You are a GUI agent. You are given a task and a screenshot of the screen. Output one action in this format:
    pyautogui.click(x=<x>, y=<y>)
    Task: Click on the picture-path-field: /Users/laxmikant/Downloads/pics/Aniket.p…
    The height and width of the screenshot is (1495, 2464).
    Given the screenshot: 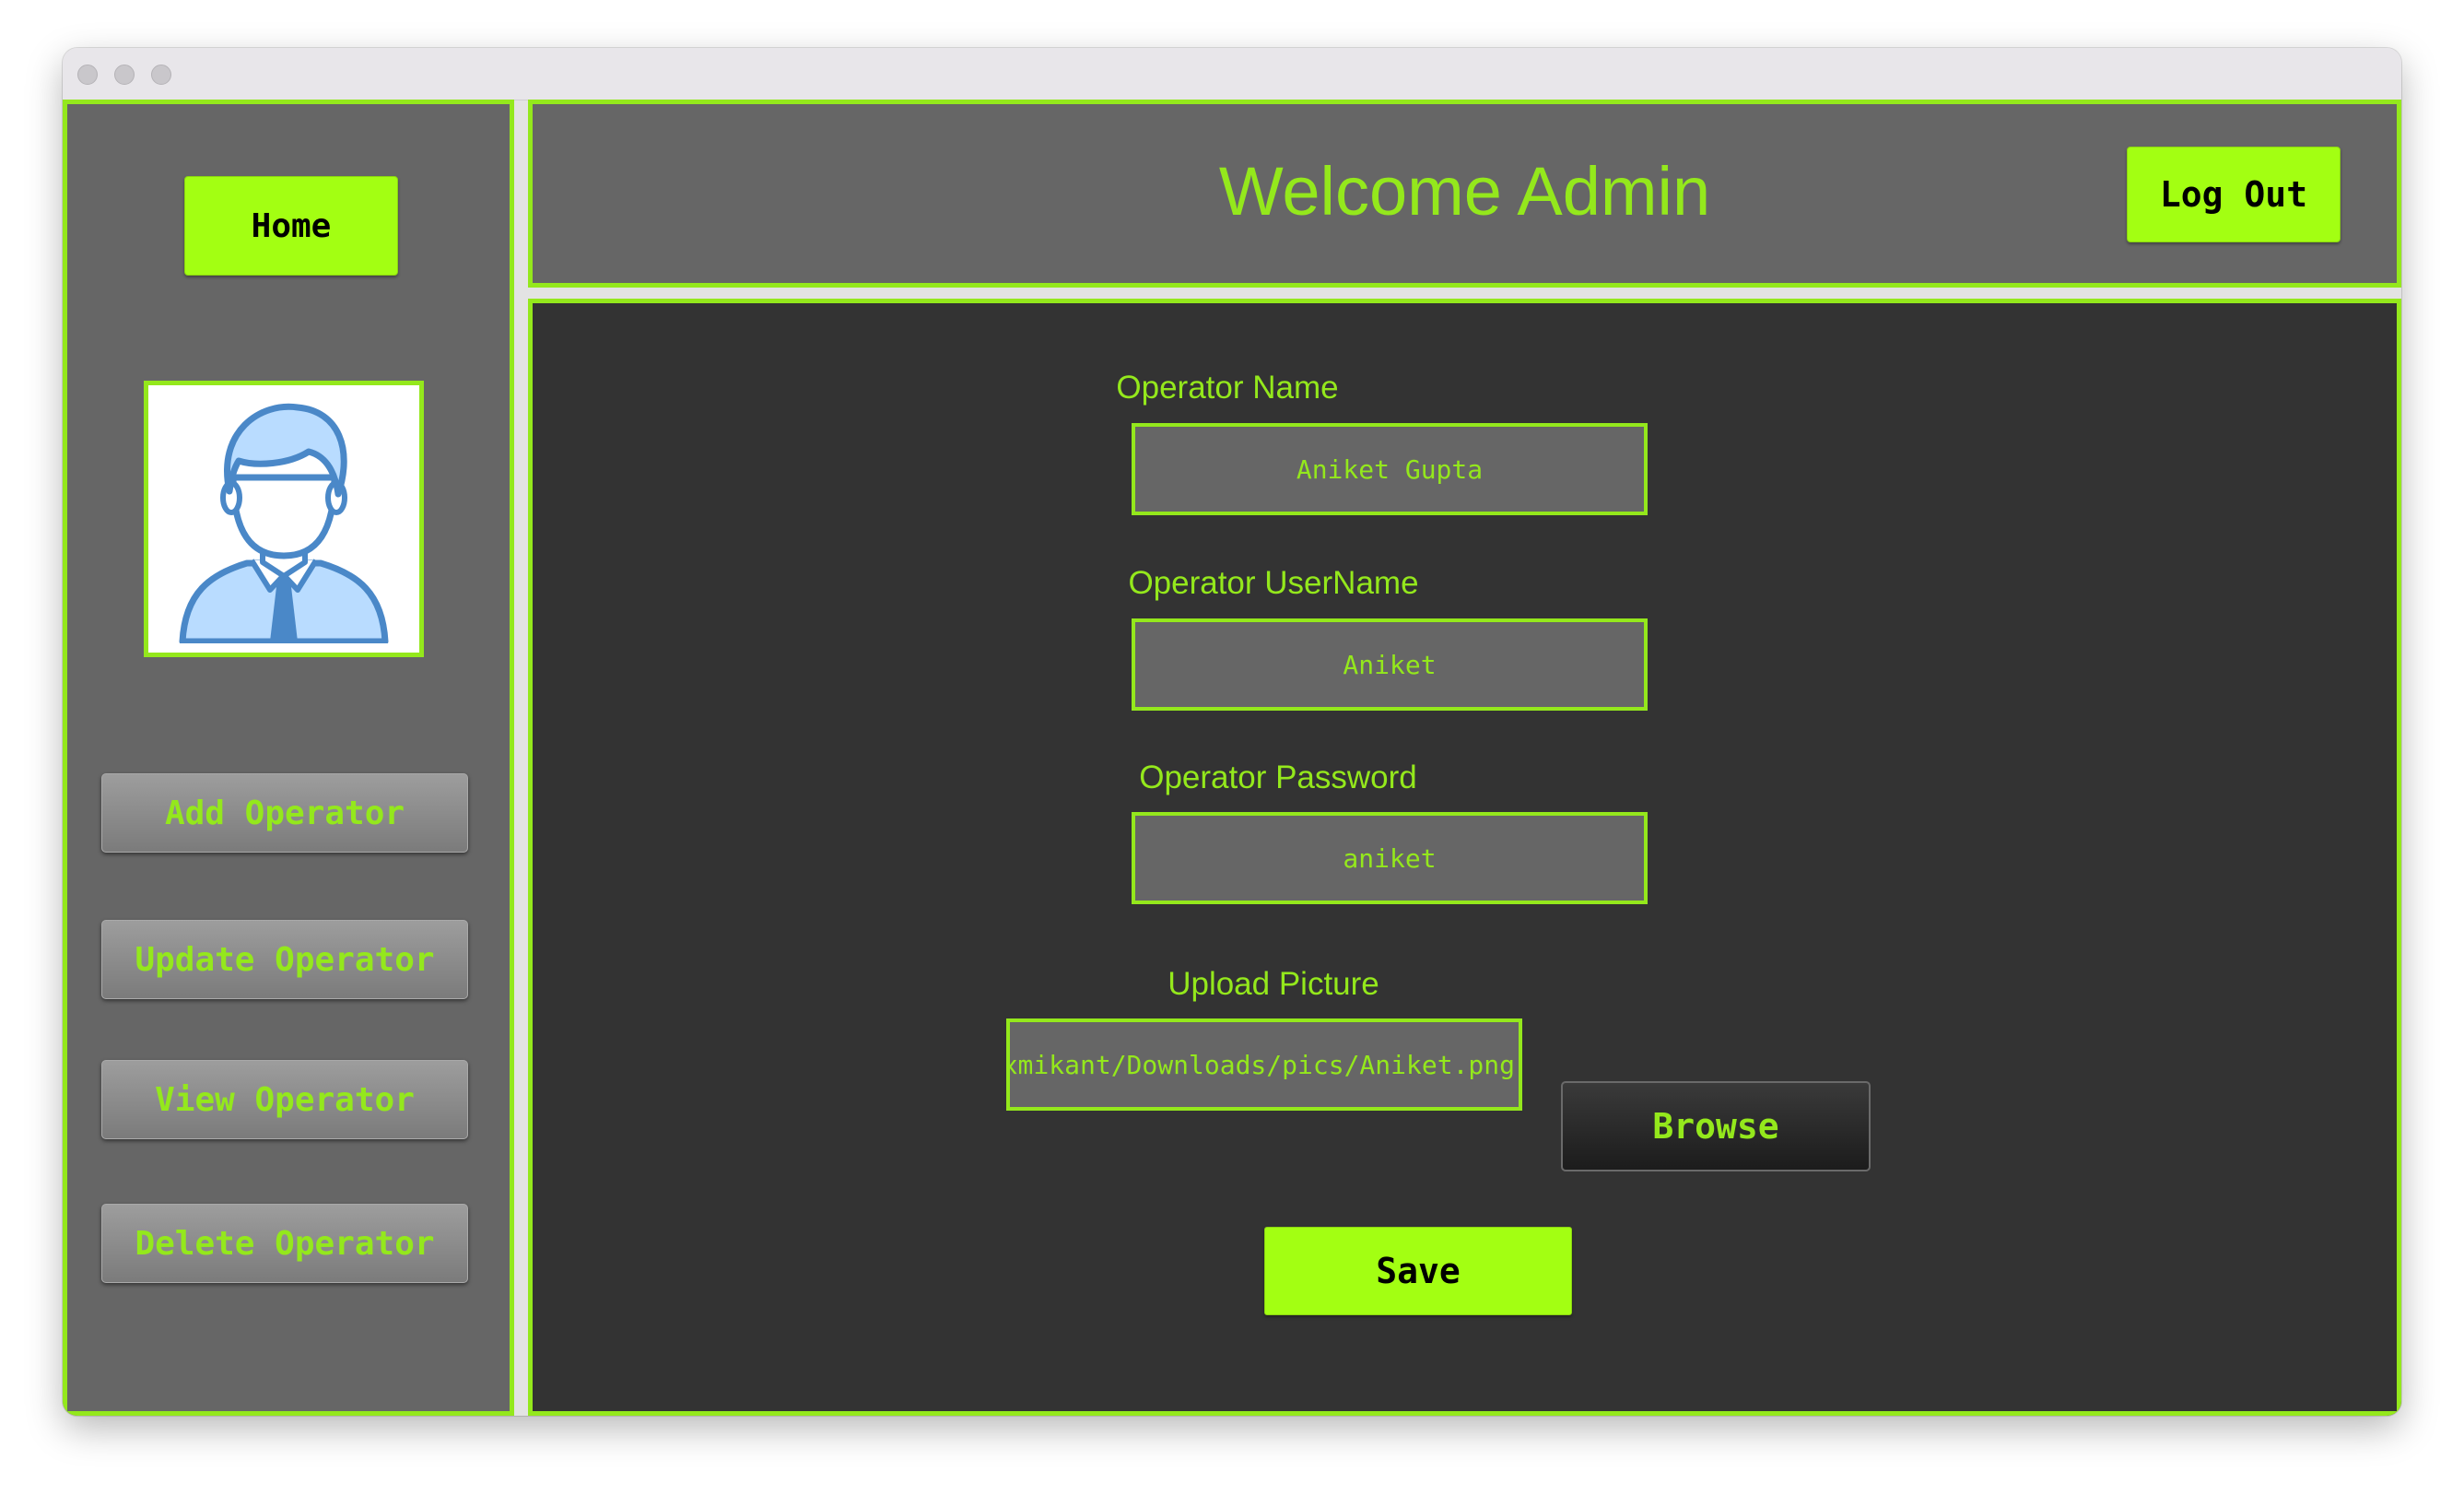 What is the action you would take?
    pyautogui.click(x=1264, y=1064)
    